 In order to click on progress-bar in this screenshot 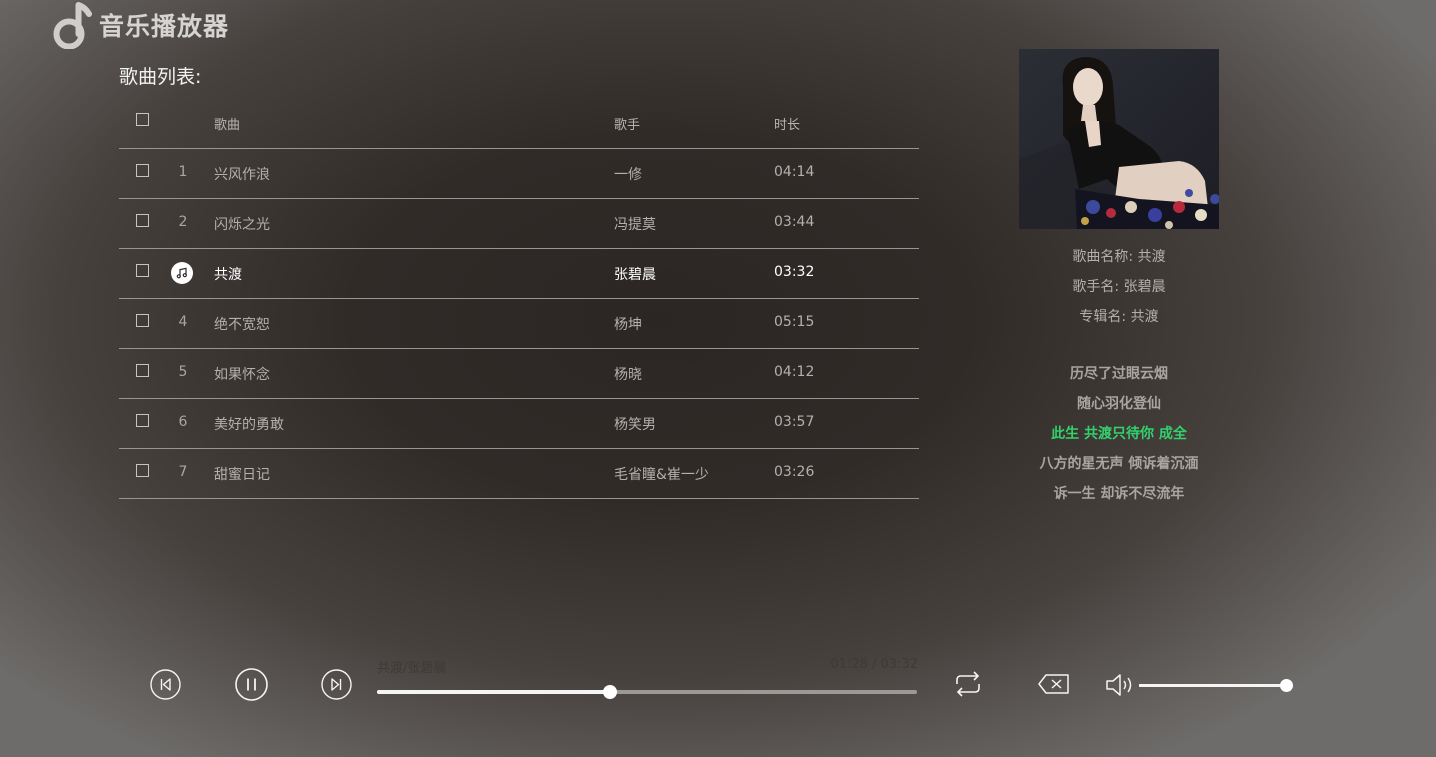, I will do `click(647, 692)`.